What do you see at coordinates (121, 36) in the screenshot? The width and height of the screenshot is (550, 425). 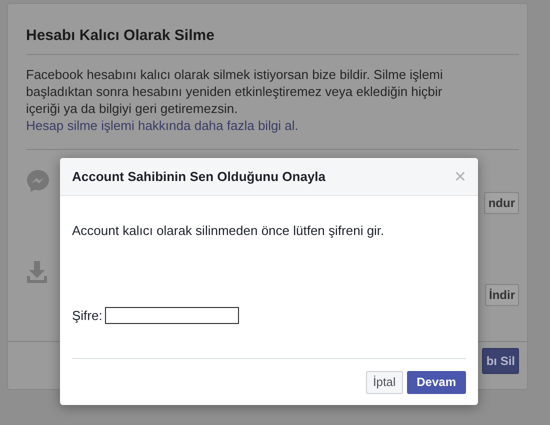 I see `section-title: Hesabı Kalıcı Olarak Silme` at bounding box center [121, 36].